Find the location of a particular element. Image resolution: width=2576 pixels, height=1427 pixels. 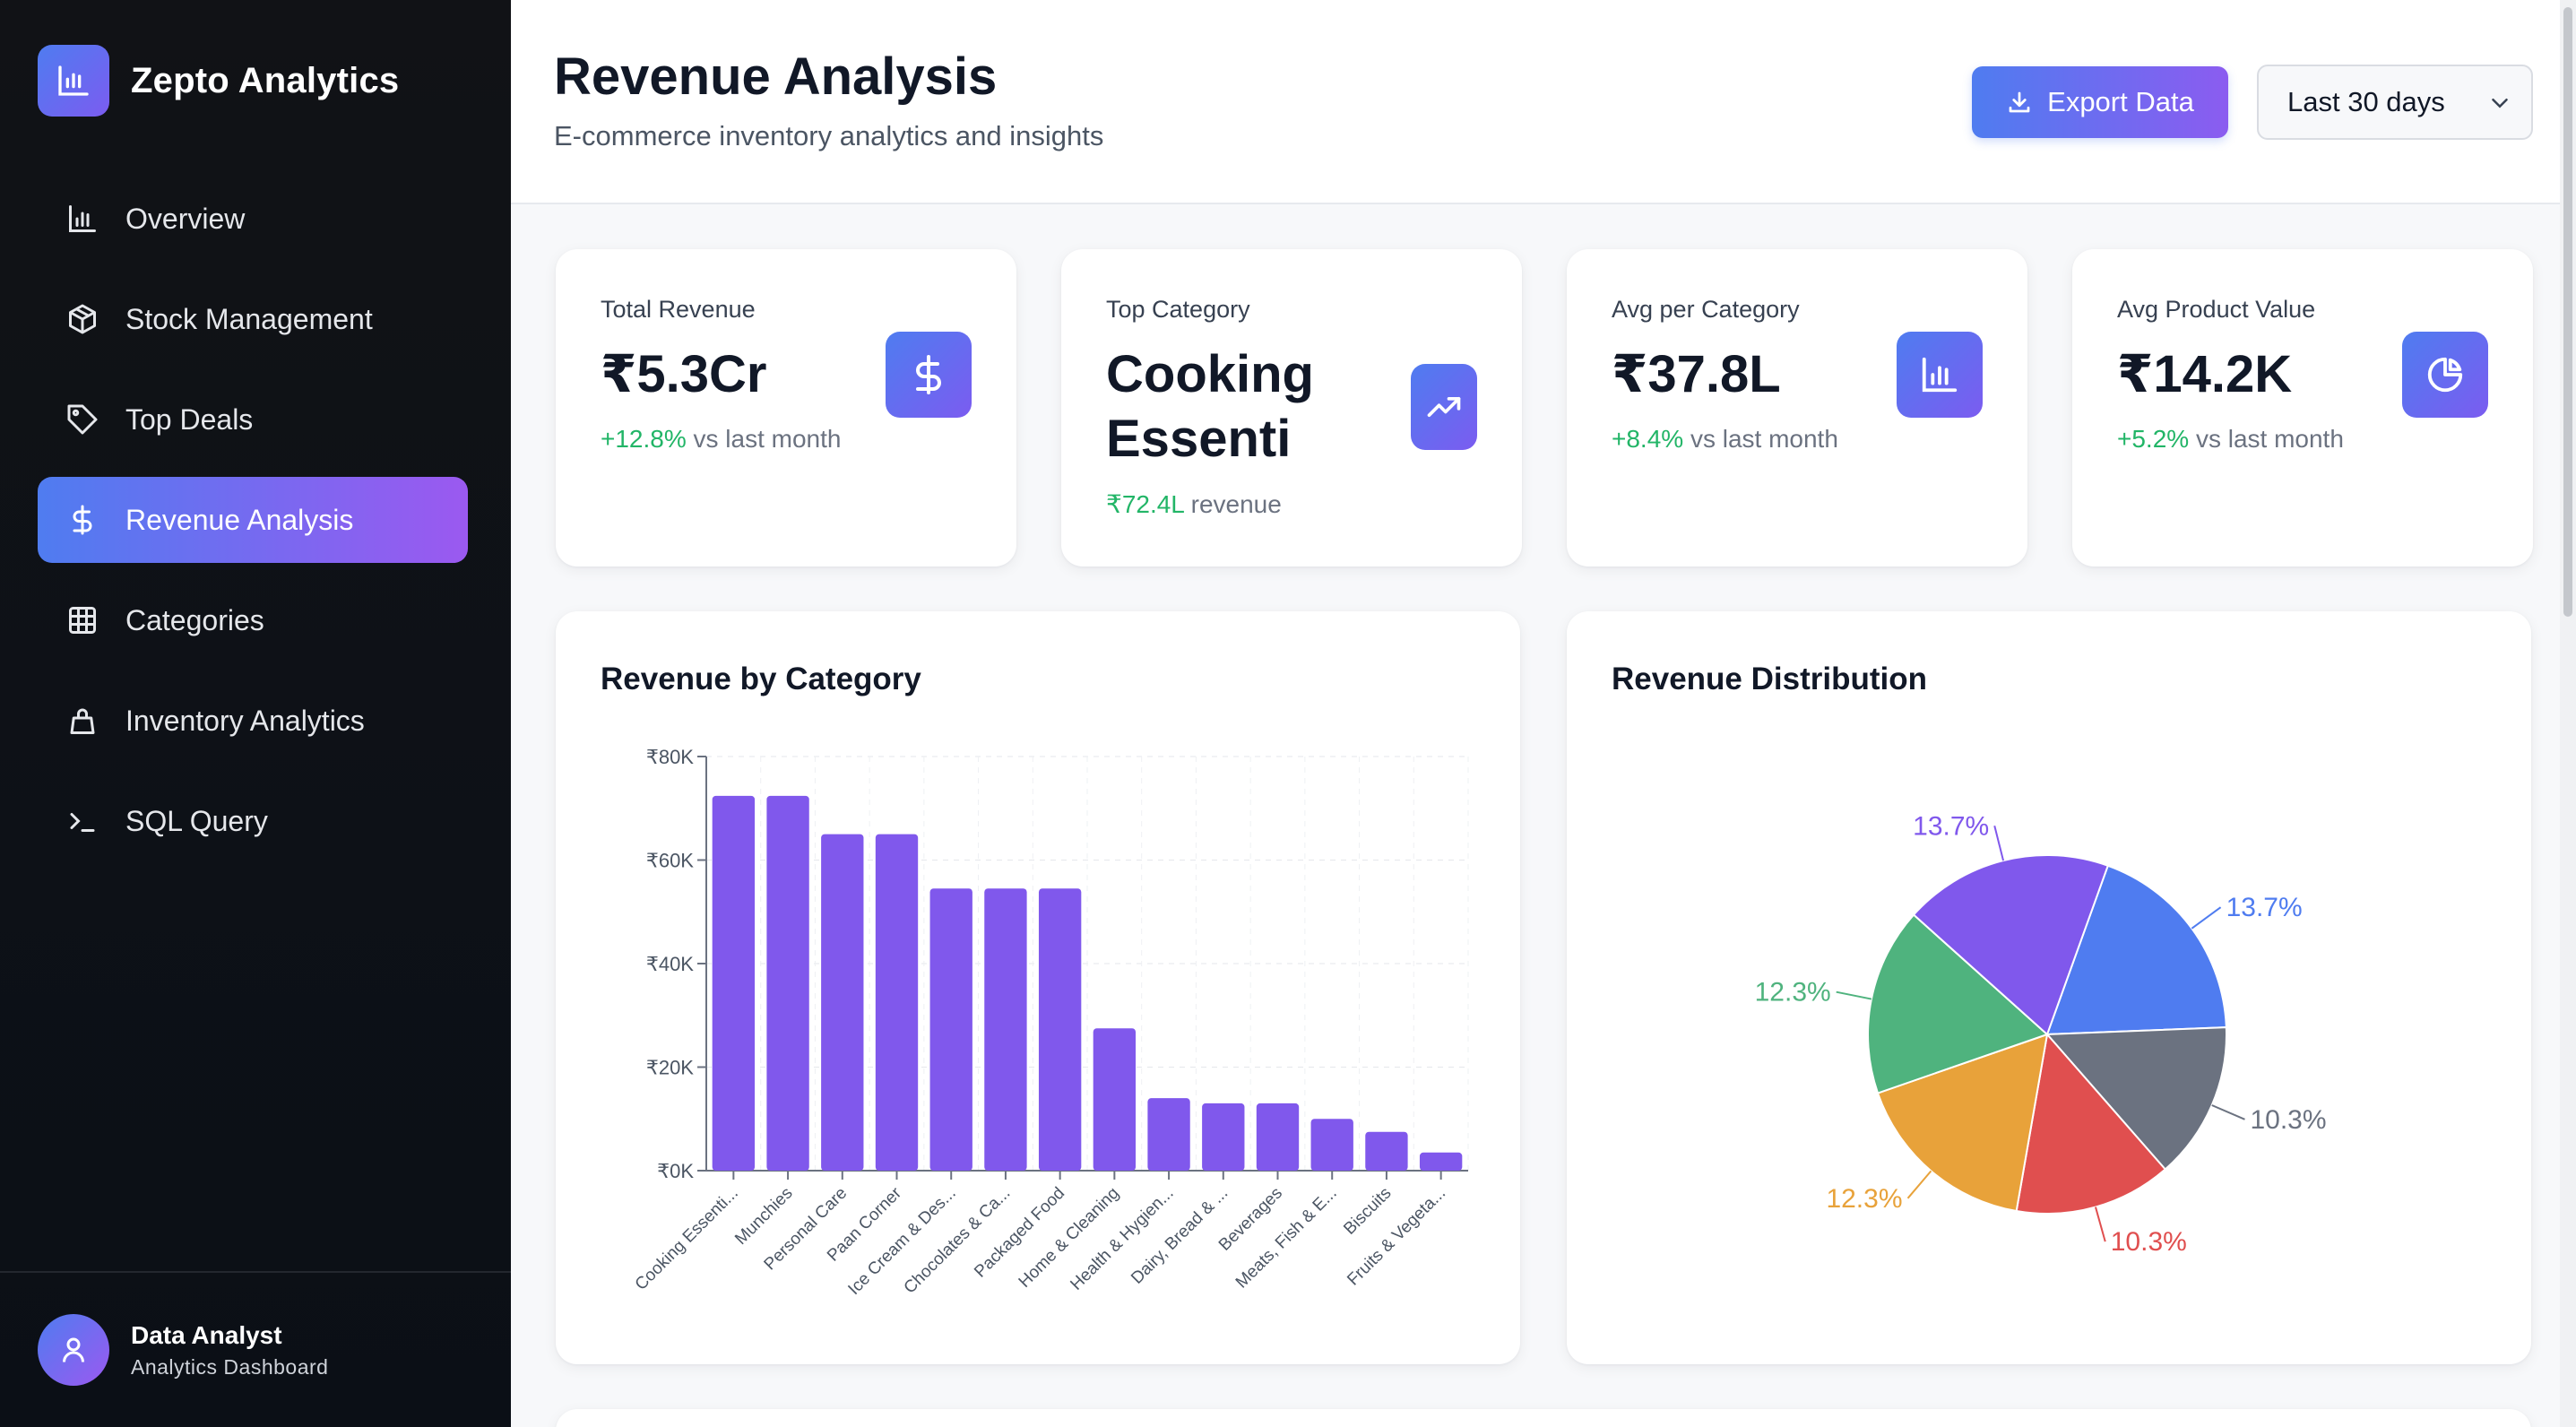

package-icon is located at coordinates (82, 319).